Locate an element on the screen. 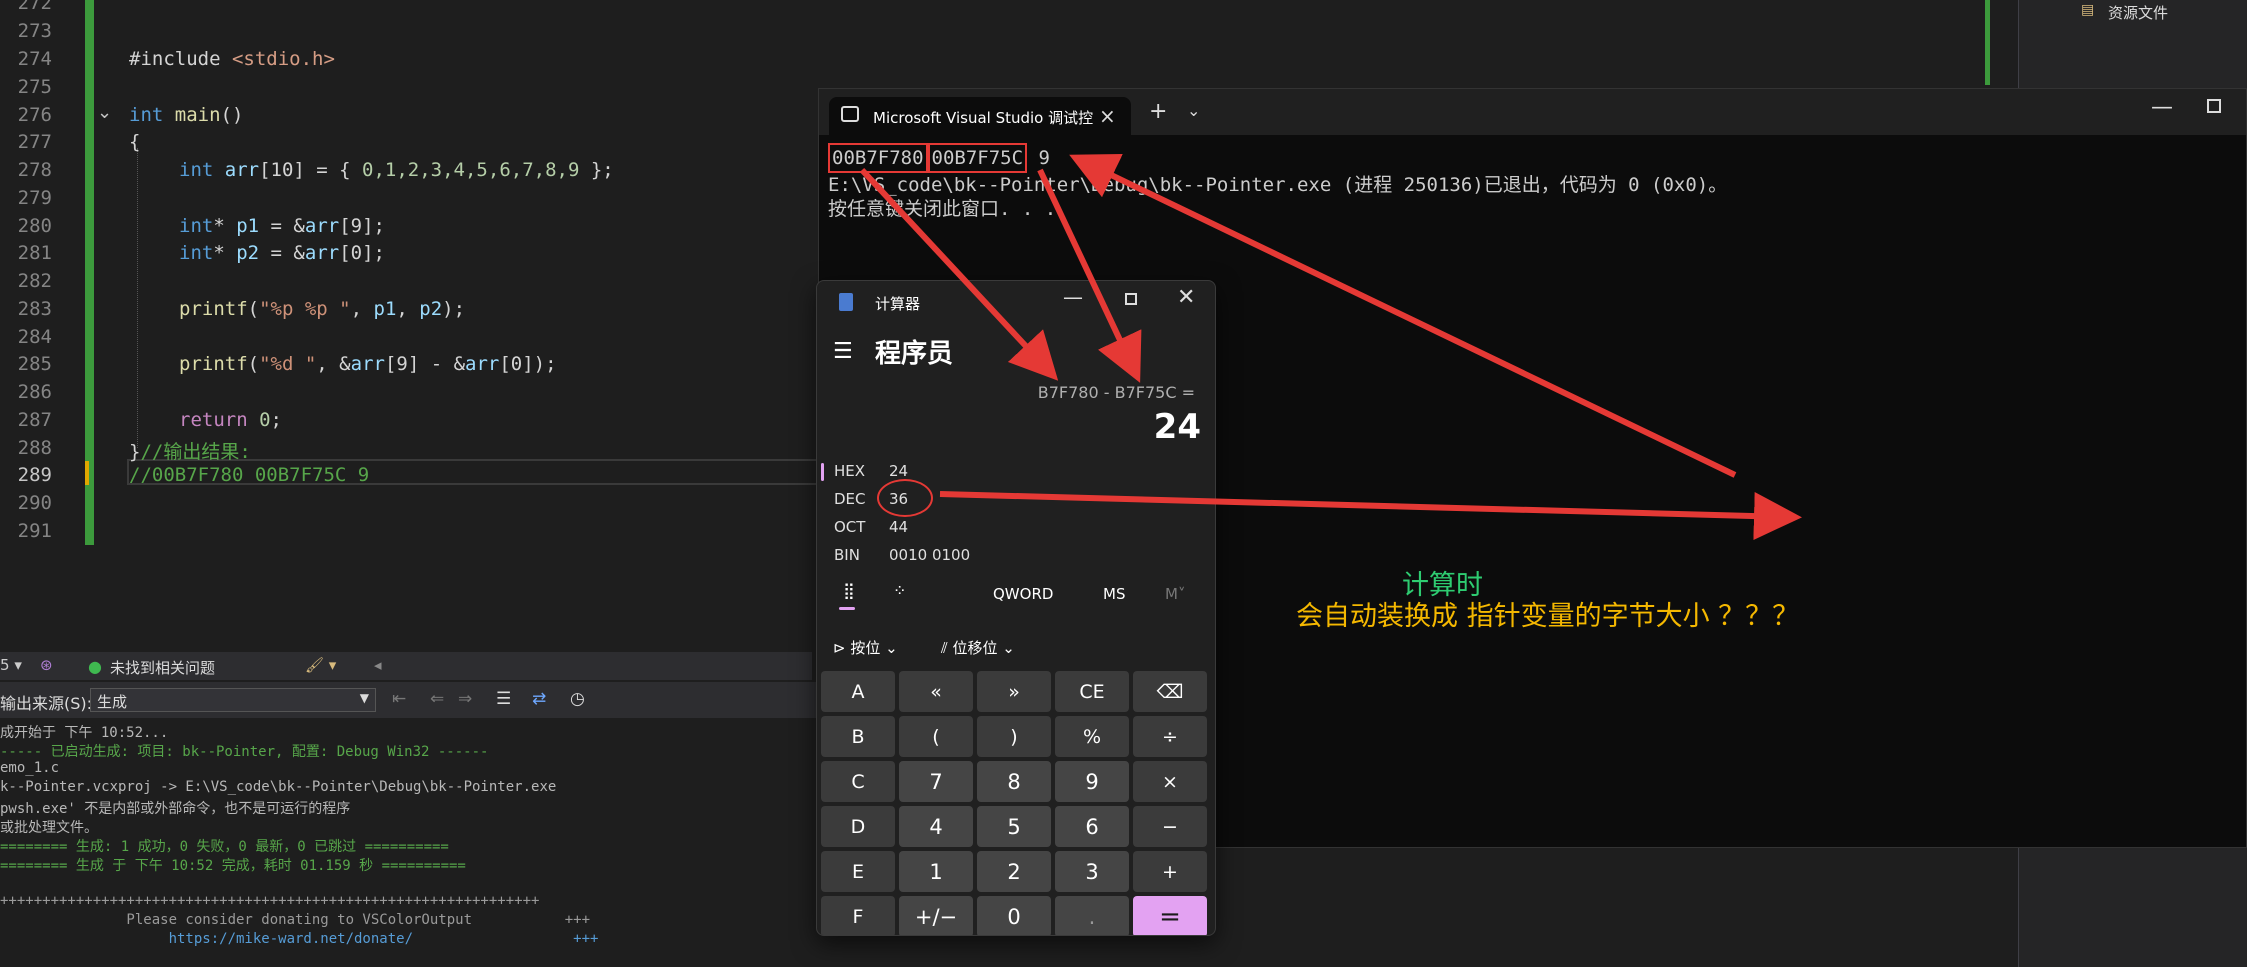 The image size is (2247, 967). clear-all-icon: ☰ is located at coordinates (503, 699).